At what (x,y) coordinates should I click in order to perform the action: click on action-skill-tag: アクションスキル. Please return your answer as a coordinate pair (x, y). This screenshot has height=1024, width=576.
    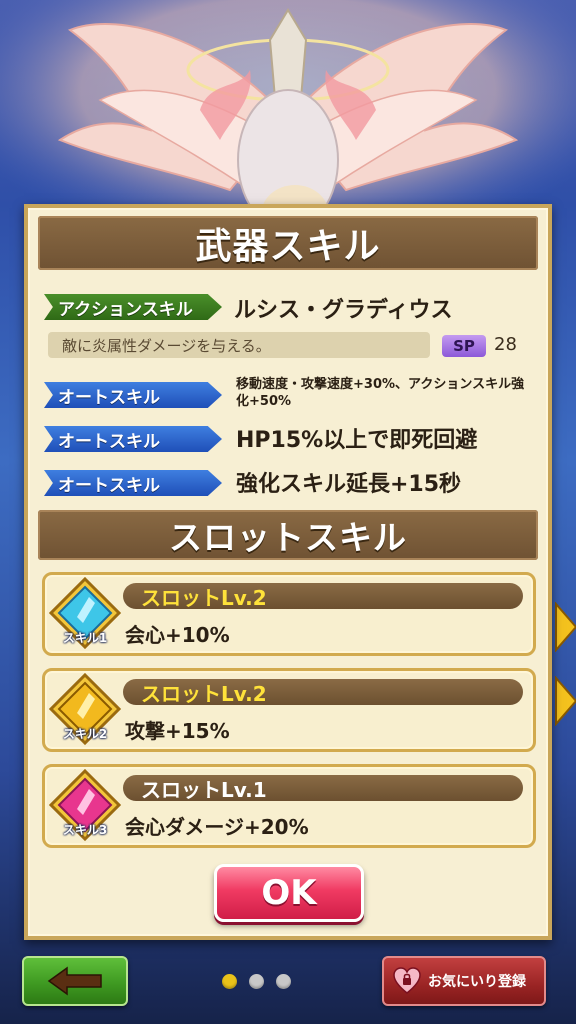
    Looking at the image, I should click on (133, 307).